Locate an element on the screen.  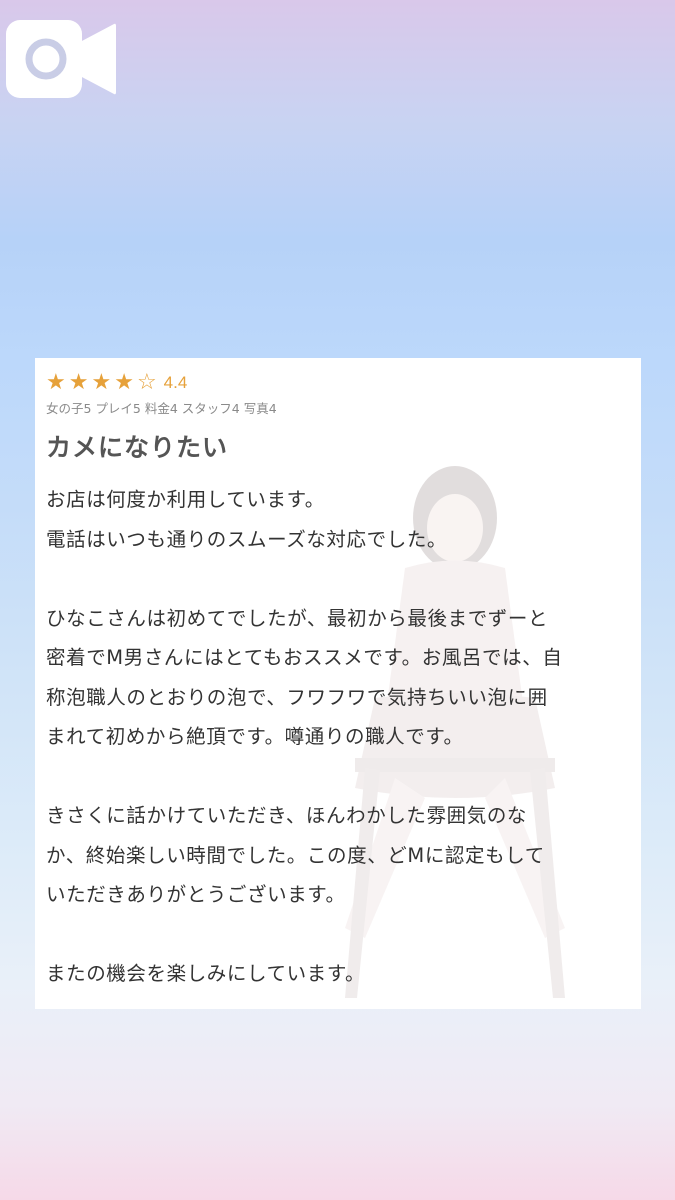
video-camera-icon is located at coordinates (61, 59).